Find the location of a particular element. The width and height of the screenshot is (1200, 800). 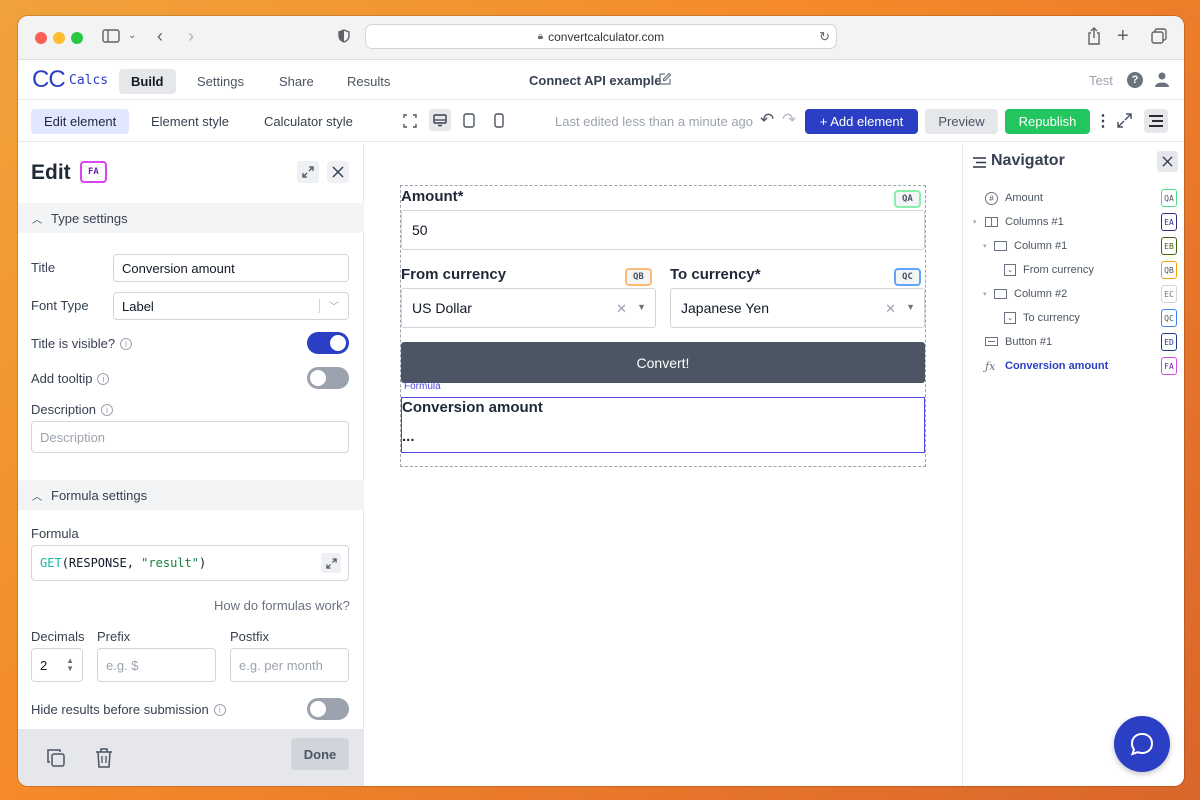

formula-label: Formula is located at coordinates (55, 533).